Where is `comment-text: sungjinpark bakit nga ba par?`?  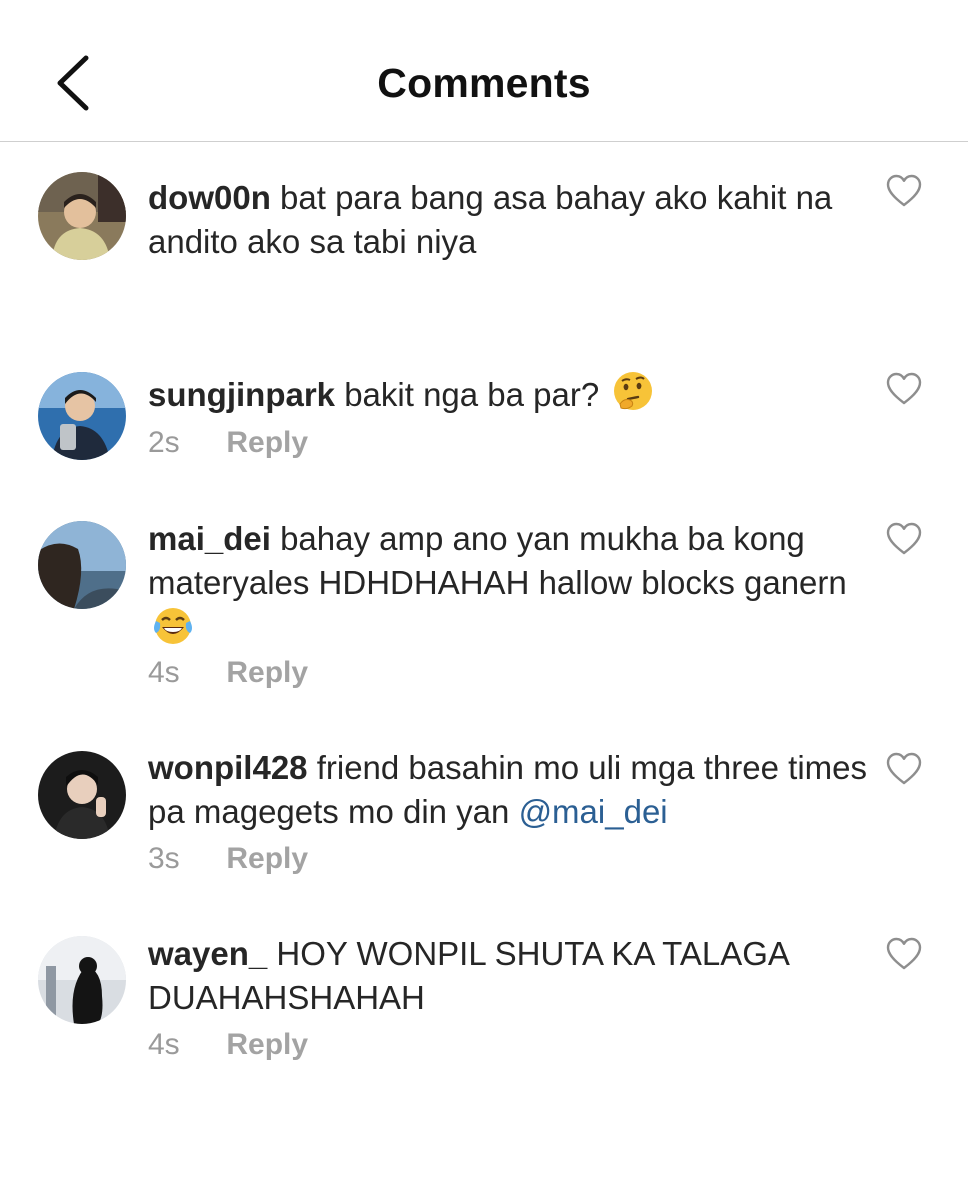
comment-text: sungjinpark bakit nga ba par? is located at coordinates (513, 396).